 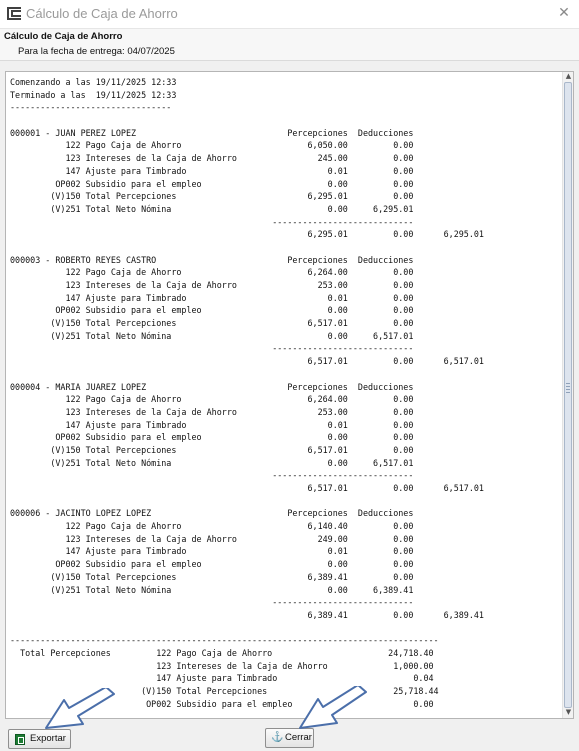 What do you see at coordinates (212, 196) in the screenshot?
I see `report-line: (V)150 Total Percepciones 6,295.01 0.00` at bounding box center [212, 196].